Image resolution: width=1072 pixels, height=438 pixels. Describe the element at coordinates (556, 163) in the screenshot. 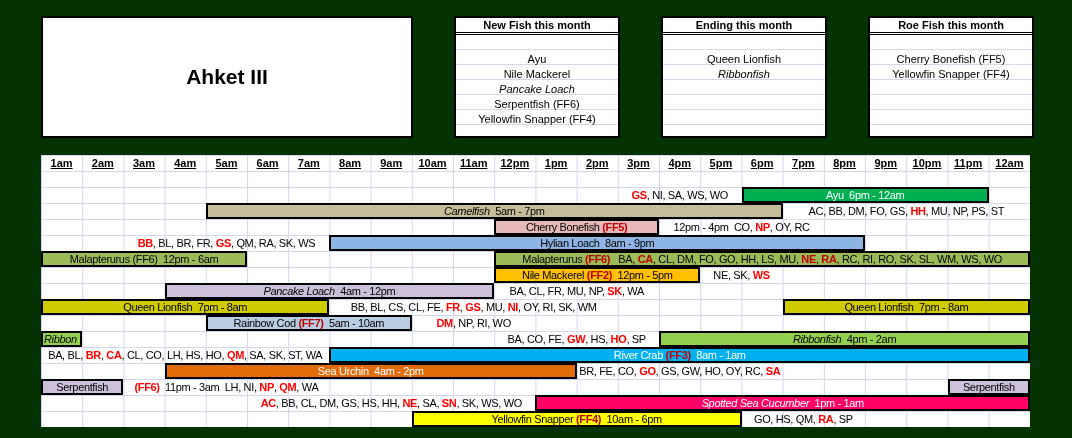

I see `hour-label: 1pm` at that location.